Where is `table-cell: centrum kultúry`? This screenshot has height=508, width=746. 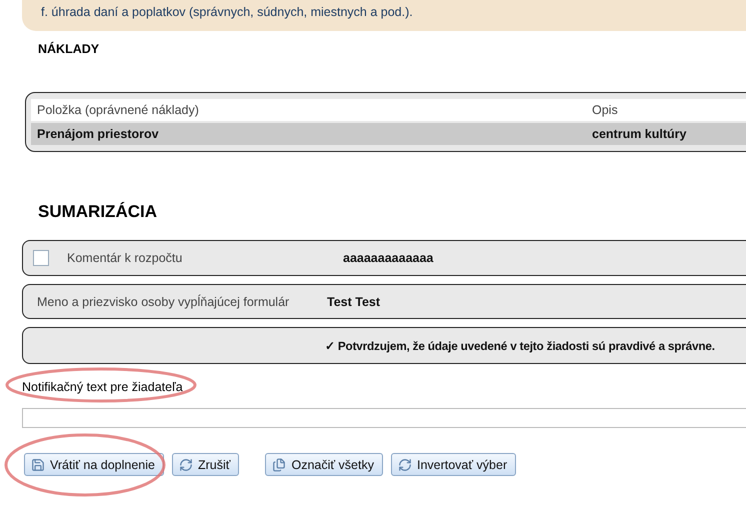 table-cell: centrum kultúry is located at coordinates (639, 134).